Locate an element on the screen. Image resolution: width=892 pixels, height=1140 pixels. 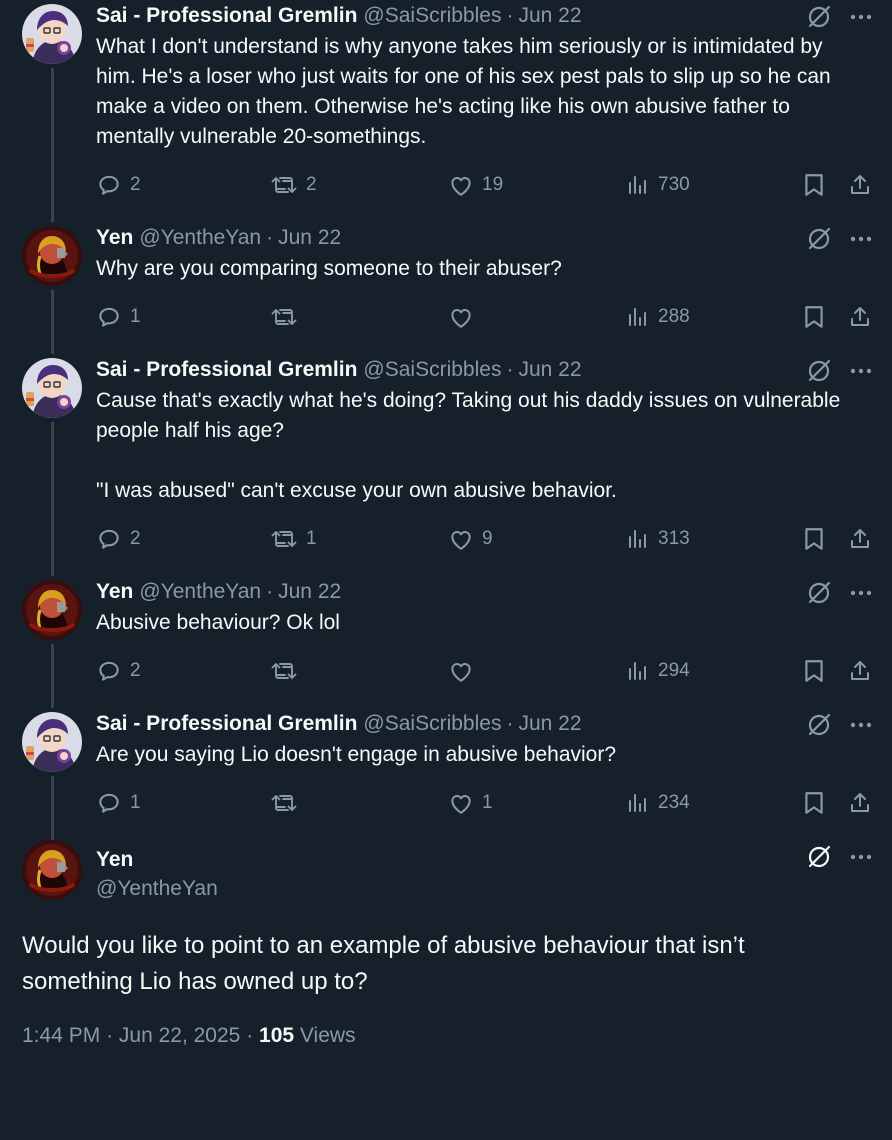
views-button: 294 is located at coordinates (658, 671).